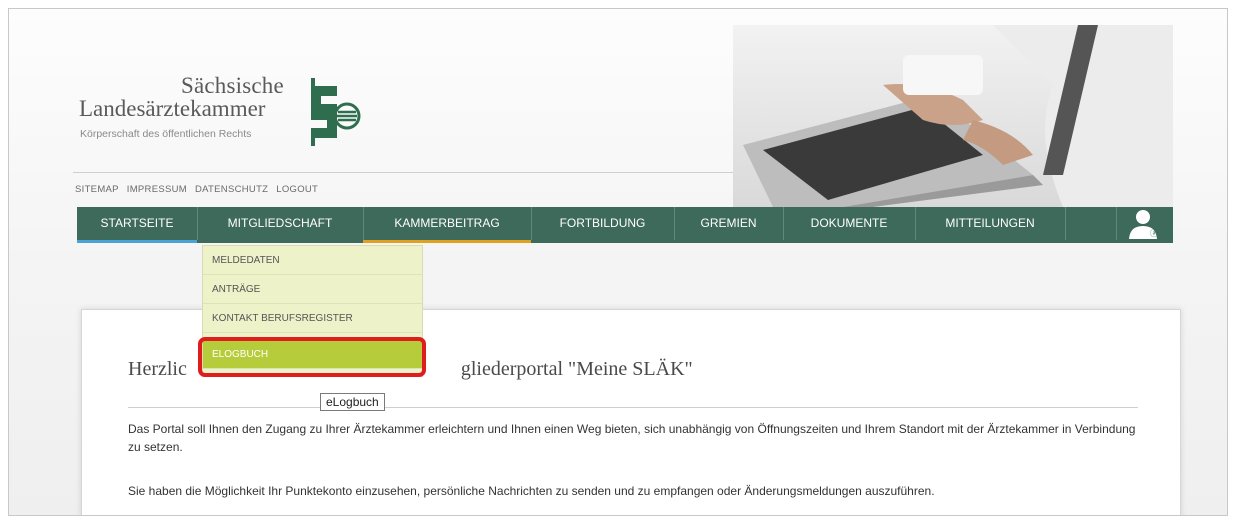 Image resolution: width=1238 pixels, height=523 pixels. I want to click on nav-startseite-label: STARTSEITE, so click(137, 223).